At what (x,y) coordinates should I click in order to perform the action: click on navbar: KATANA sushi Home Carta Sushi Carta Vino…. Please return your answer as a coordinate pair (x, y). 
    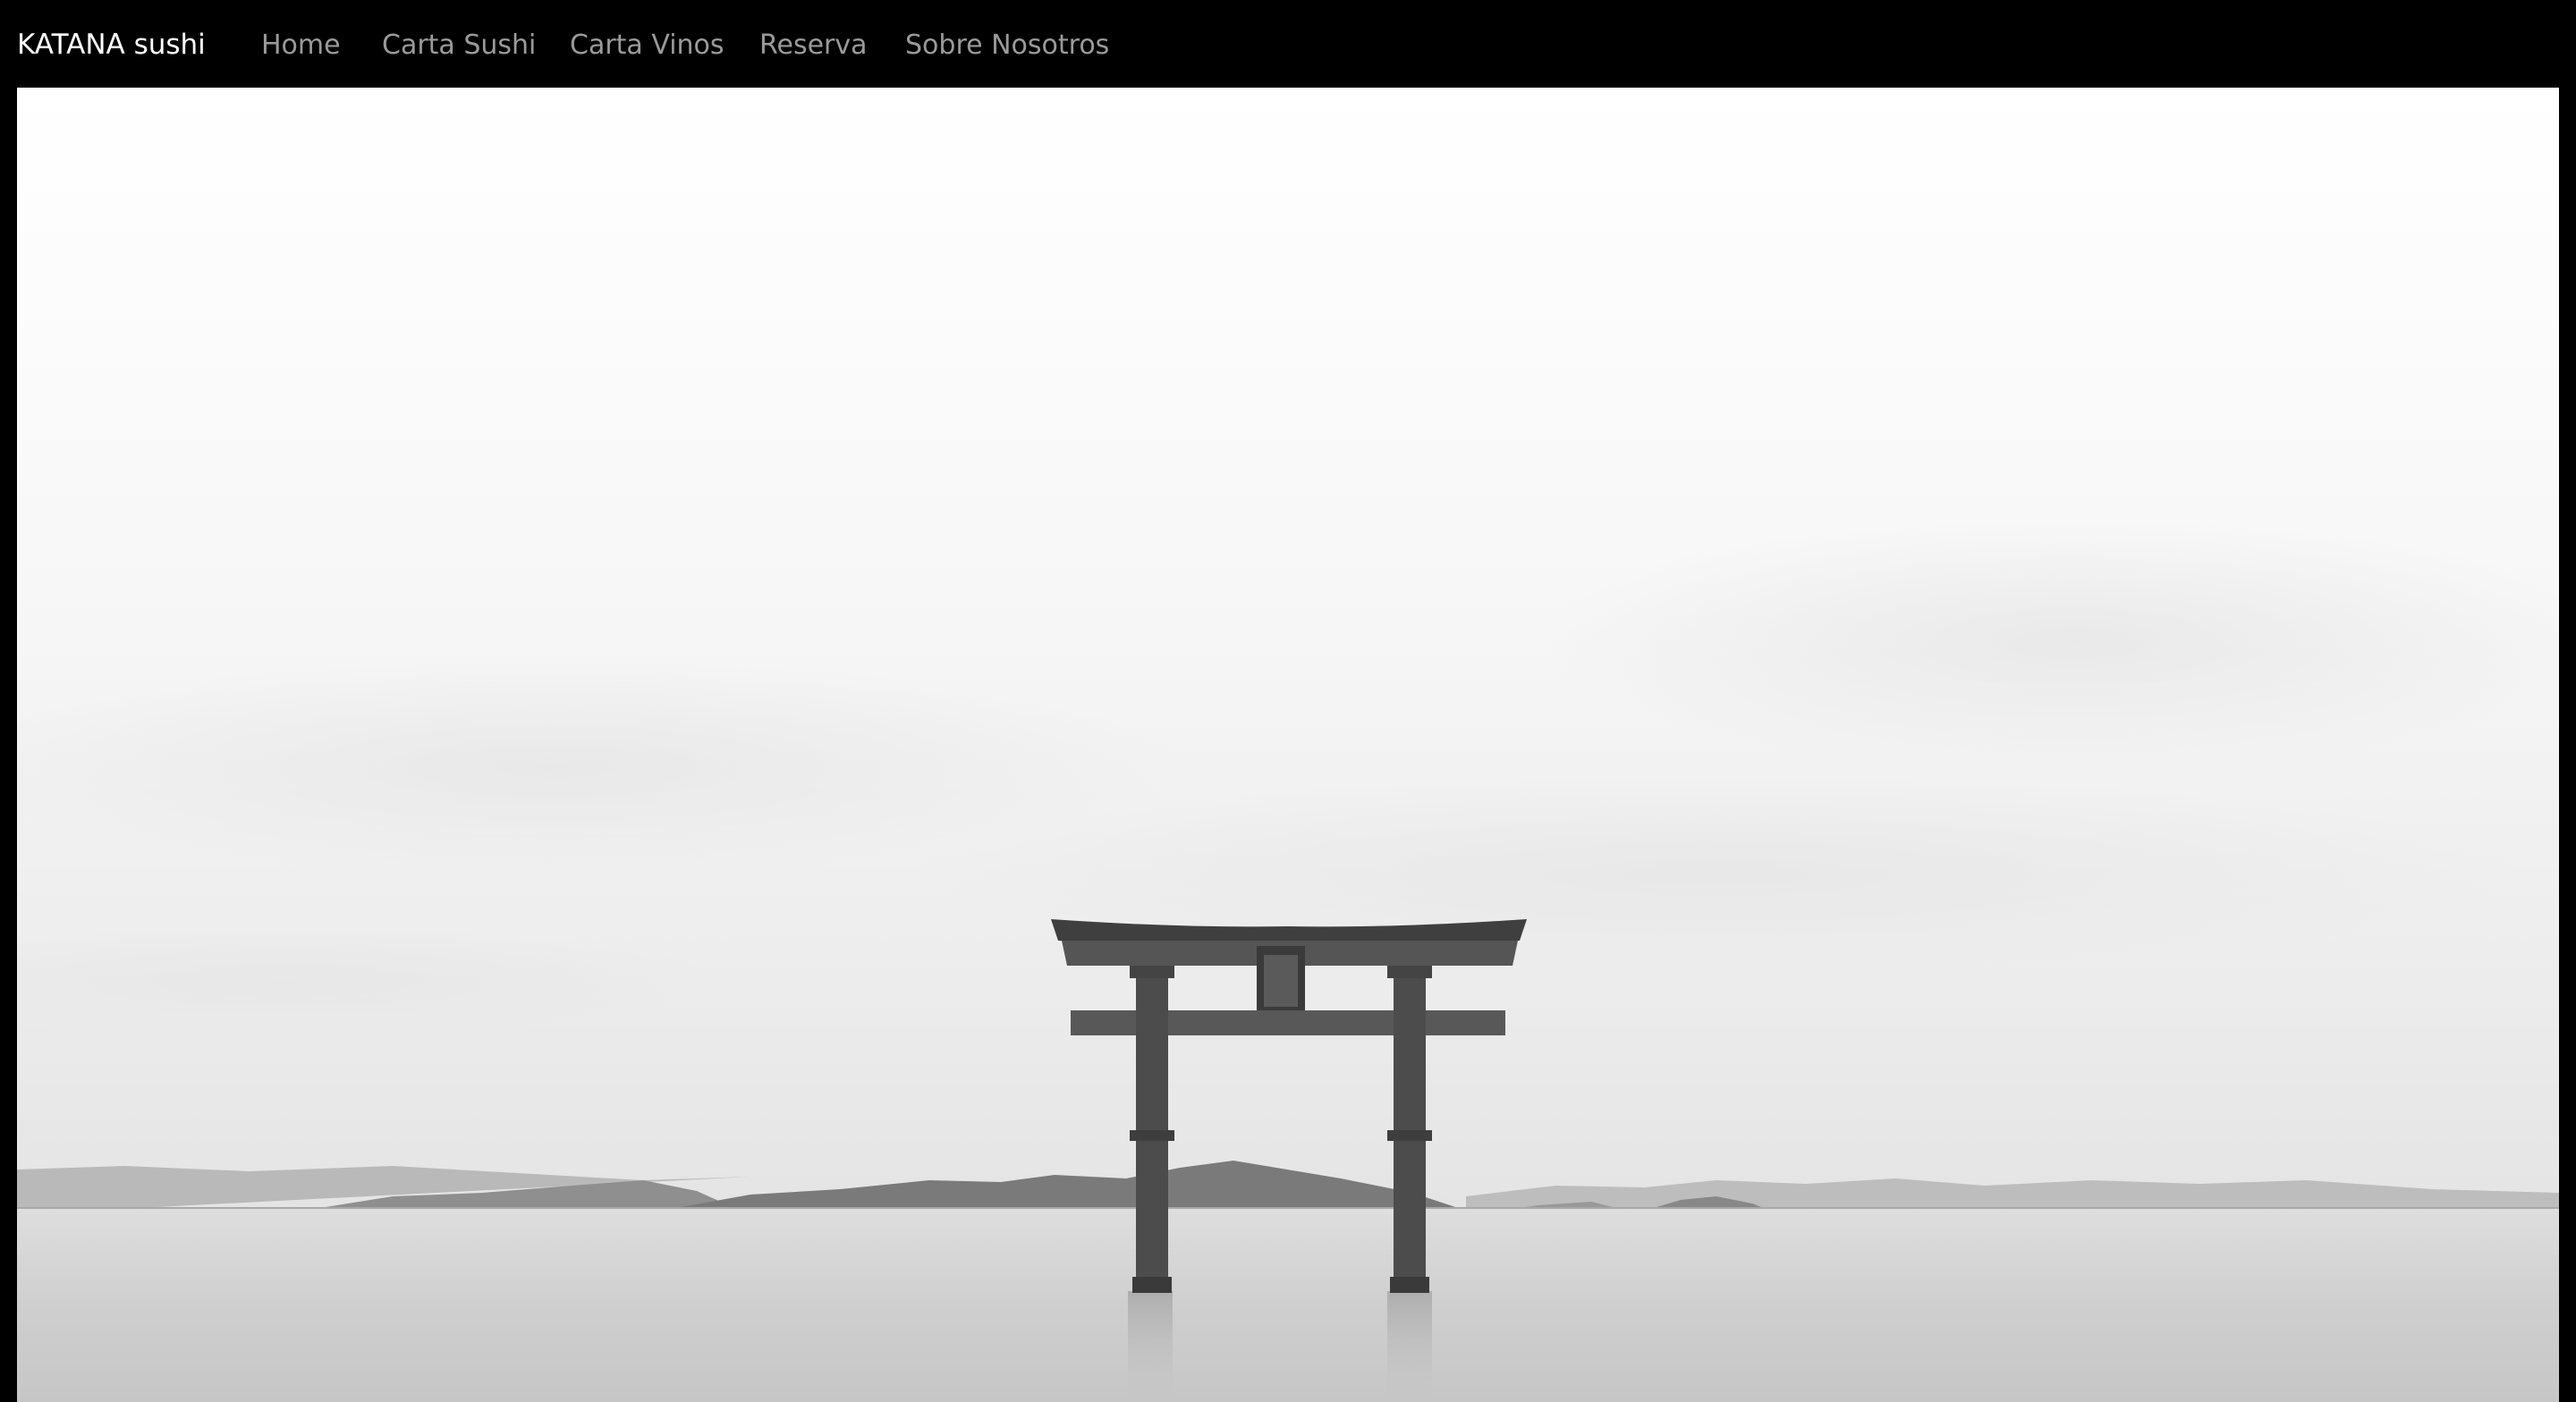
    Looking at the image, I should click on (1288, 45).